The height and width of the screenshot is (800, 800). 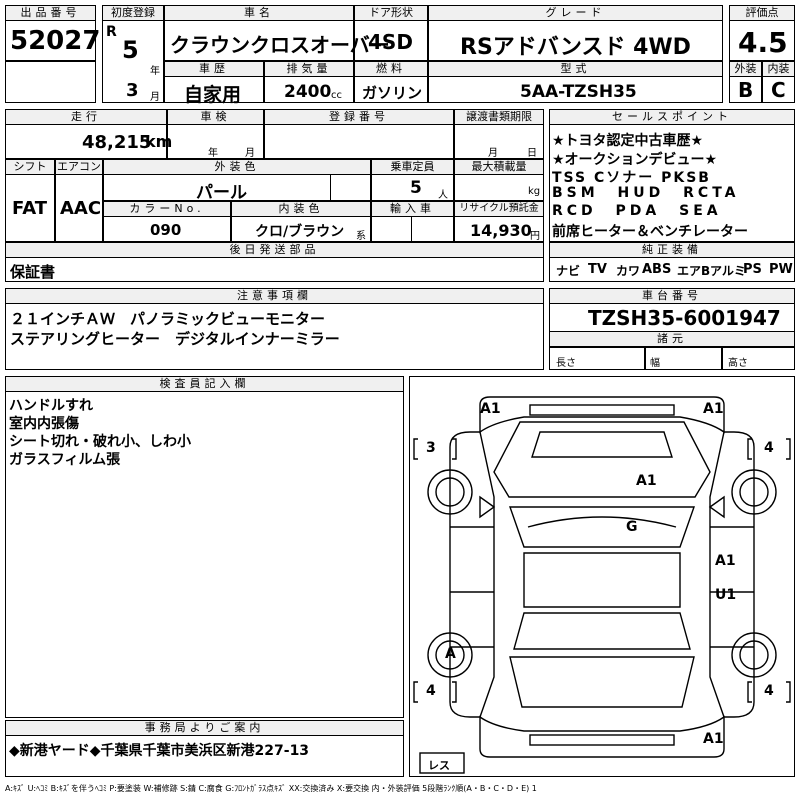 I want to click on ac-label: エアコン, so click(x=79, y=167).